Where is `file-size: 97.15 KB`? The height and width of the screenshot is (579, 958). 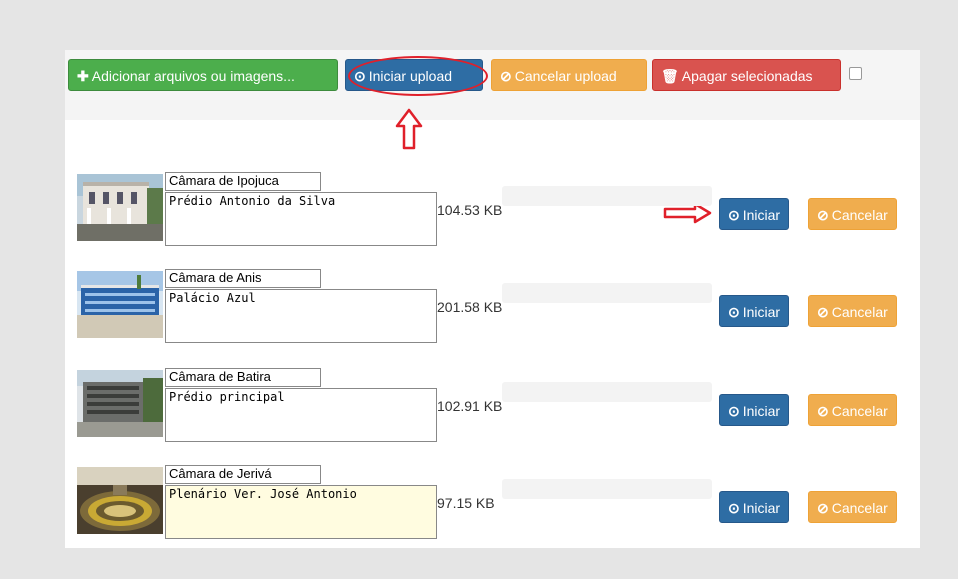
file-size: 97.15 KB is located at coordinates (466, 503).